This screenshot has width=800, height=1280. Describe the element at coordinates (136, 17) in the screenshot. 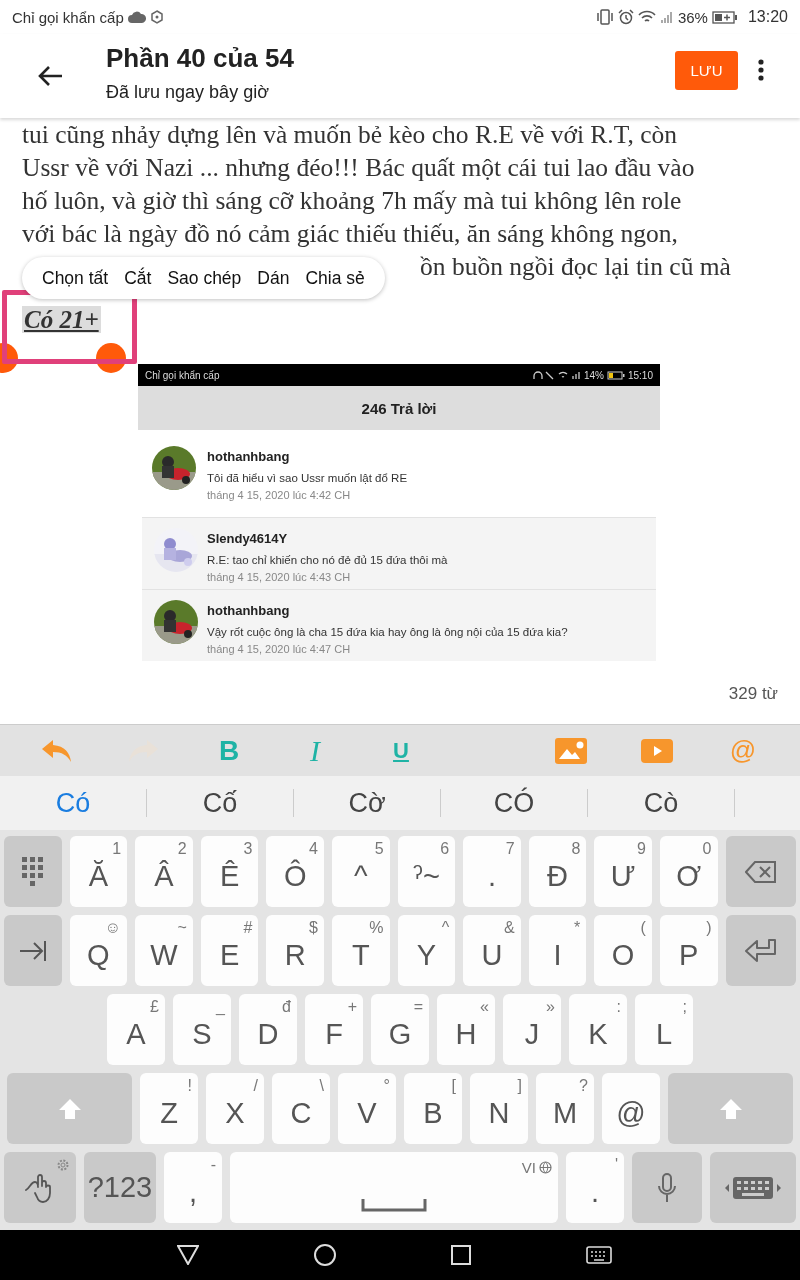

I see `cloud-icon` at that location.